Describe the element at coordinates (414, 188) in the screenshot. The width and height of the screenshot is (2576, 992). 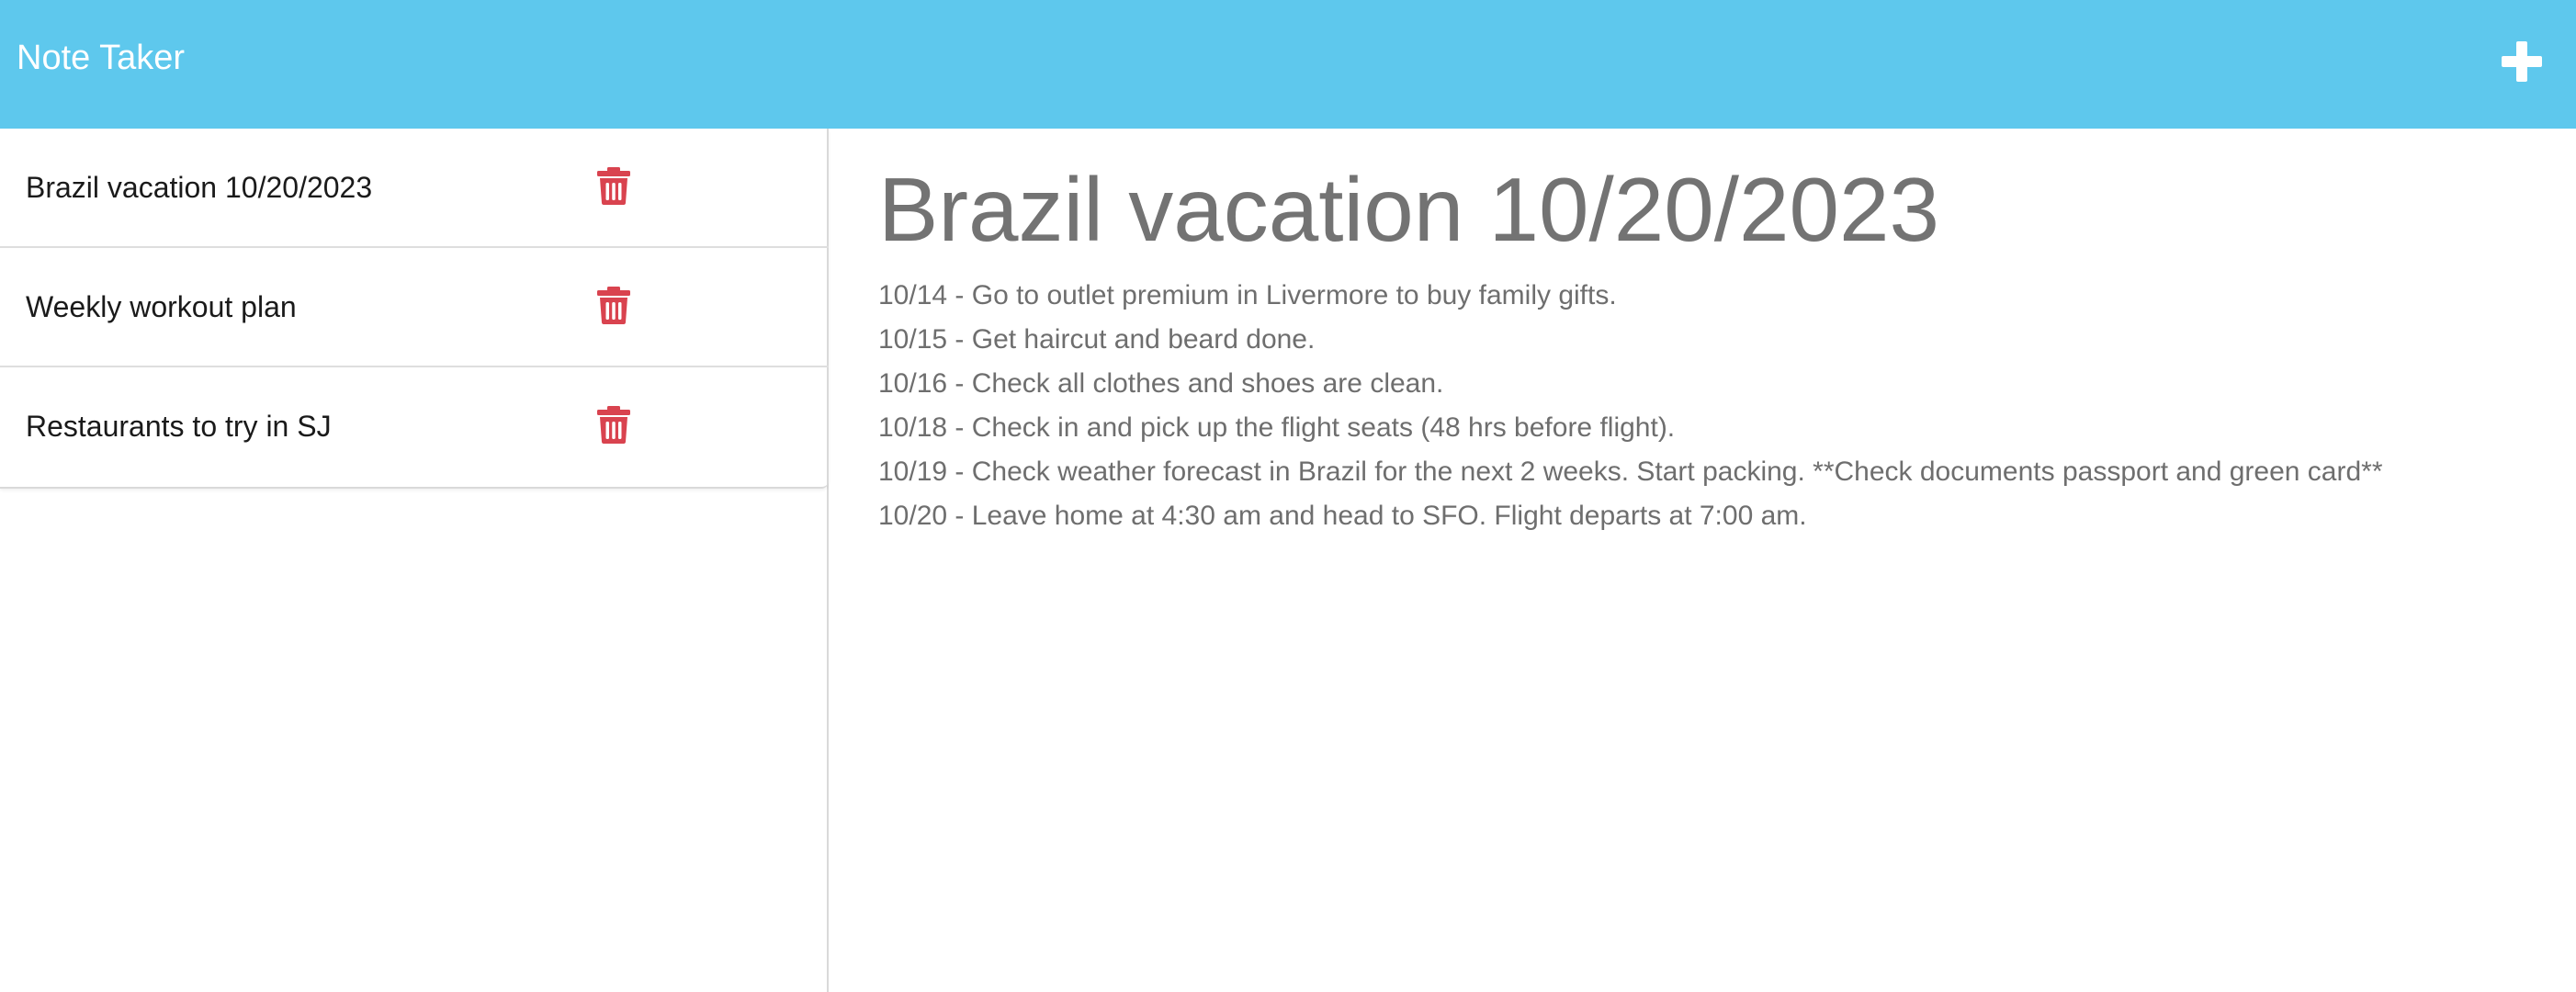
I see `note-list-item: Brazil vacation 10/20/2023` at that location.